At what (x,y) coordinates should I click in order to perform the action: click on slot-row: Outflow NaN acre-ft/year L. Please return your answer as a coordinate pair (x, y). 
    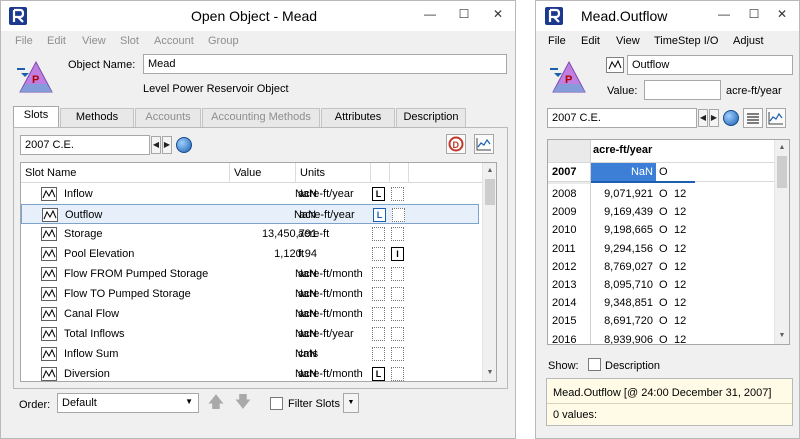
    Looking at the image, I should click on (250, 214).